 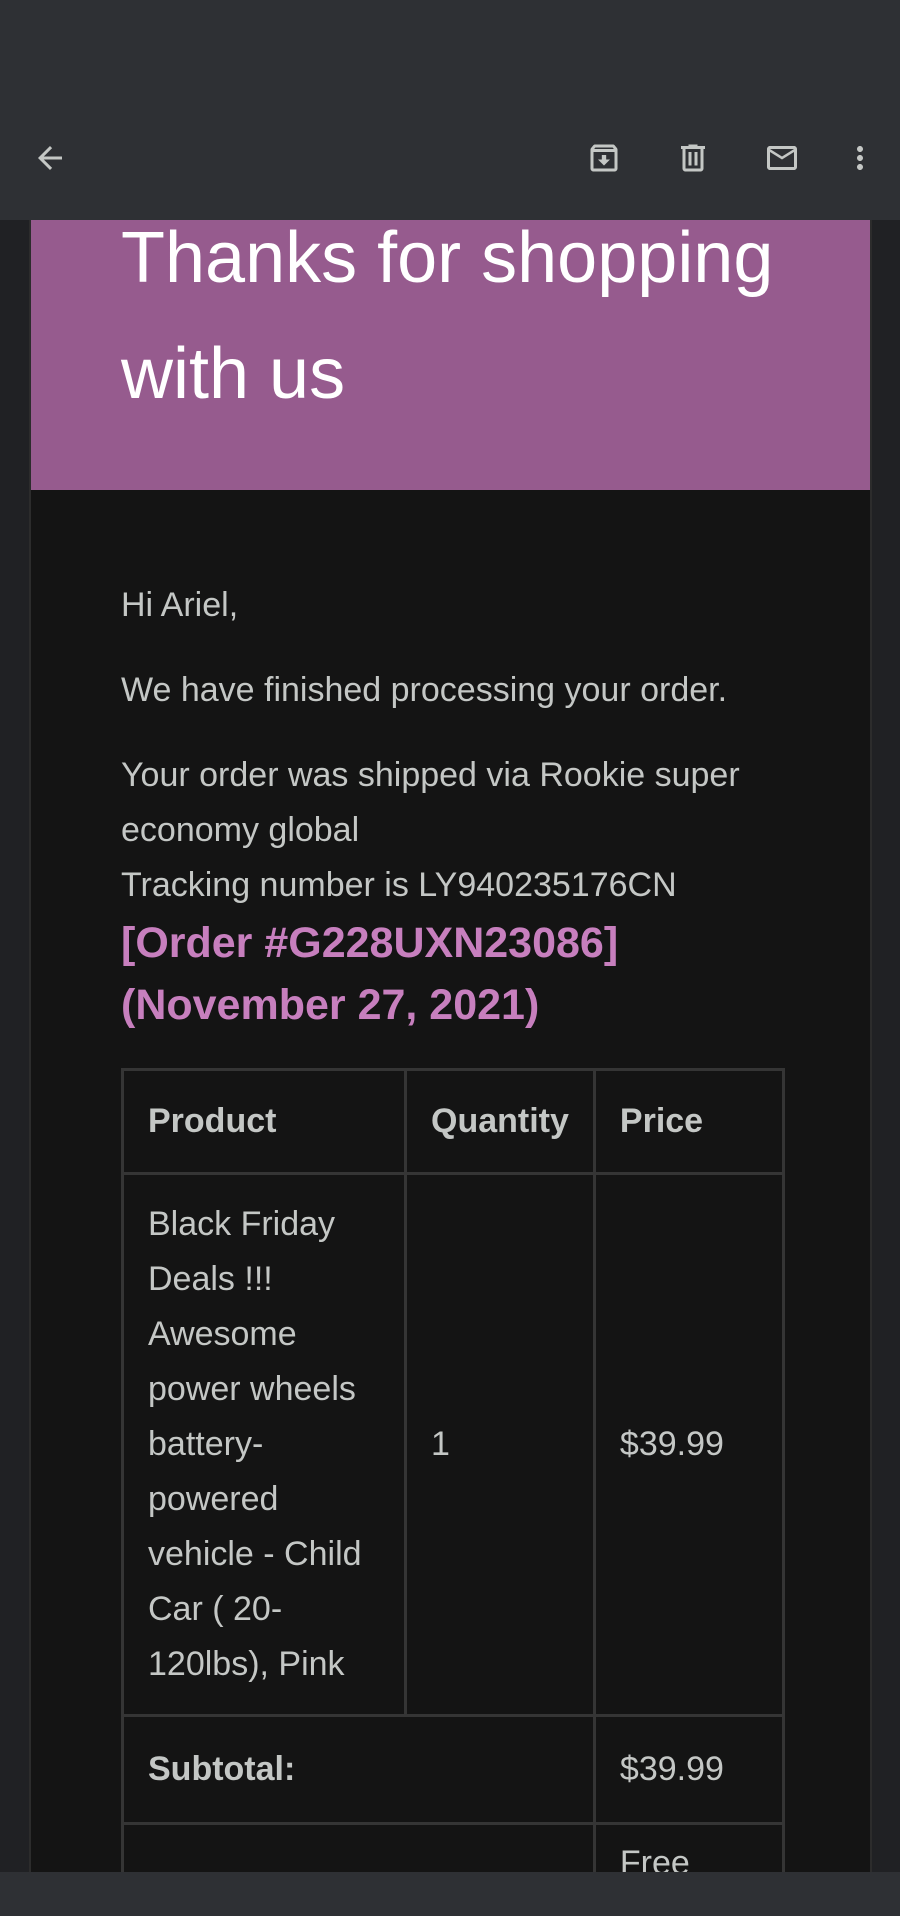 I want to click on table-header-row: Product Quantity Price, so click(x=453, y=1121).